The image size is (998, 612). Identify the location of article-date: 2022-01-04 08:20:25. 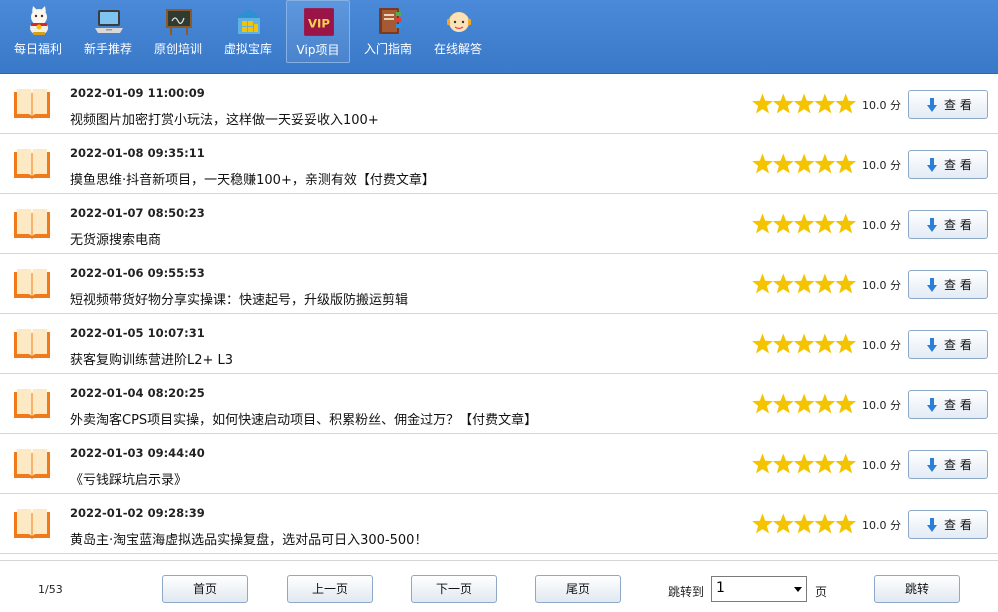
(137, 393).